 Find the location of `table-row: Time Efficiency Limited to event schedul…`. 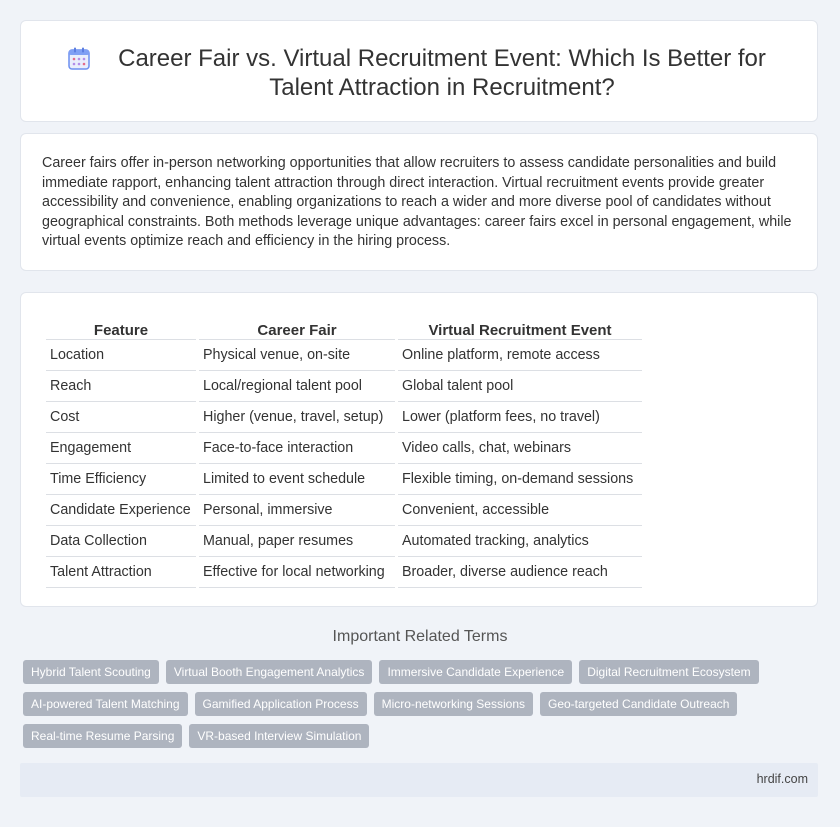

table-row: Time Efficiency Limited to event schedul… is located at coordinates (344, 479).